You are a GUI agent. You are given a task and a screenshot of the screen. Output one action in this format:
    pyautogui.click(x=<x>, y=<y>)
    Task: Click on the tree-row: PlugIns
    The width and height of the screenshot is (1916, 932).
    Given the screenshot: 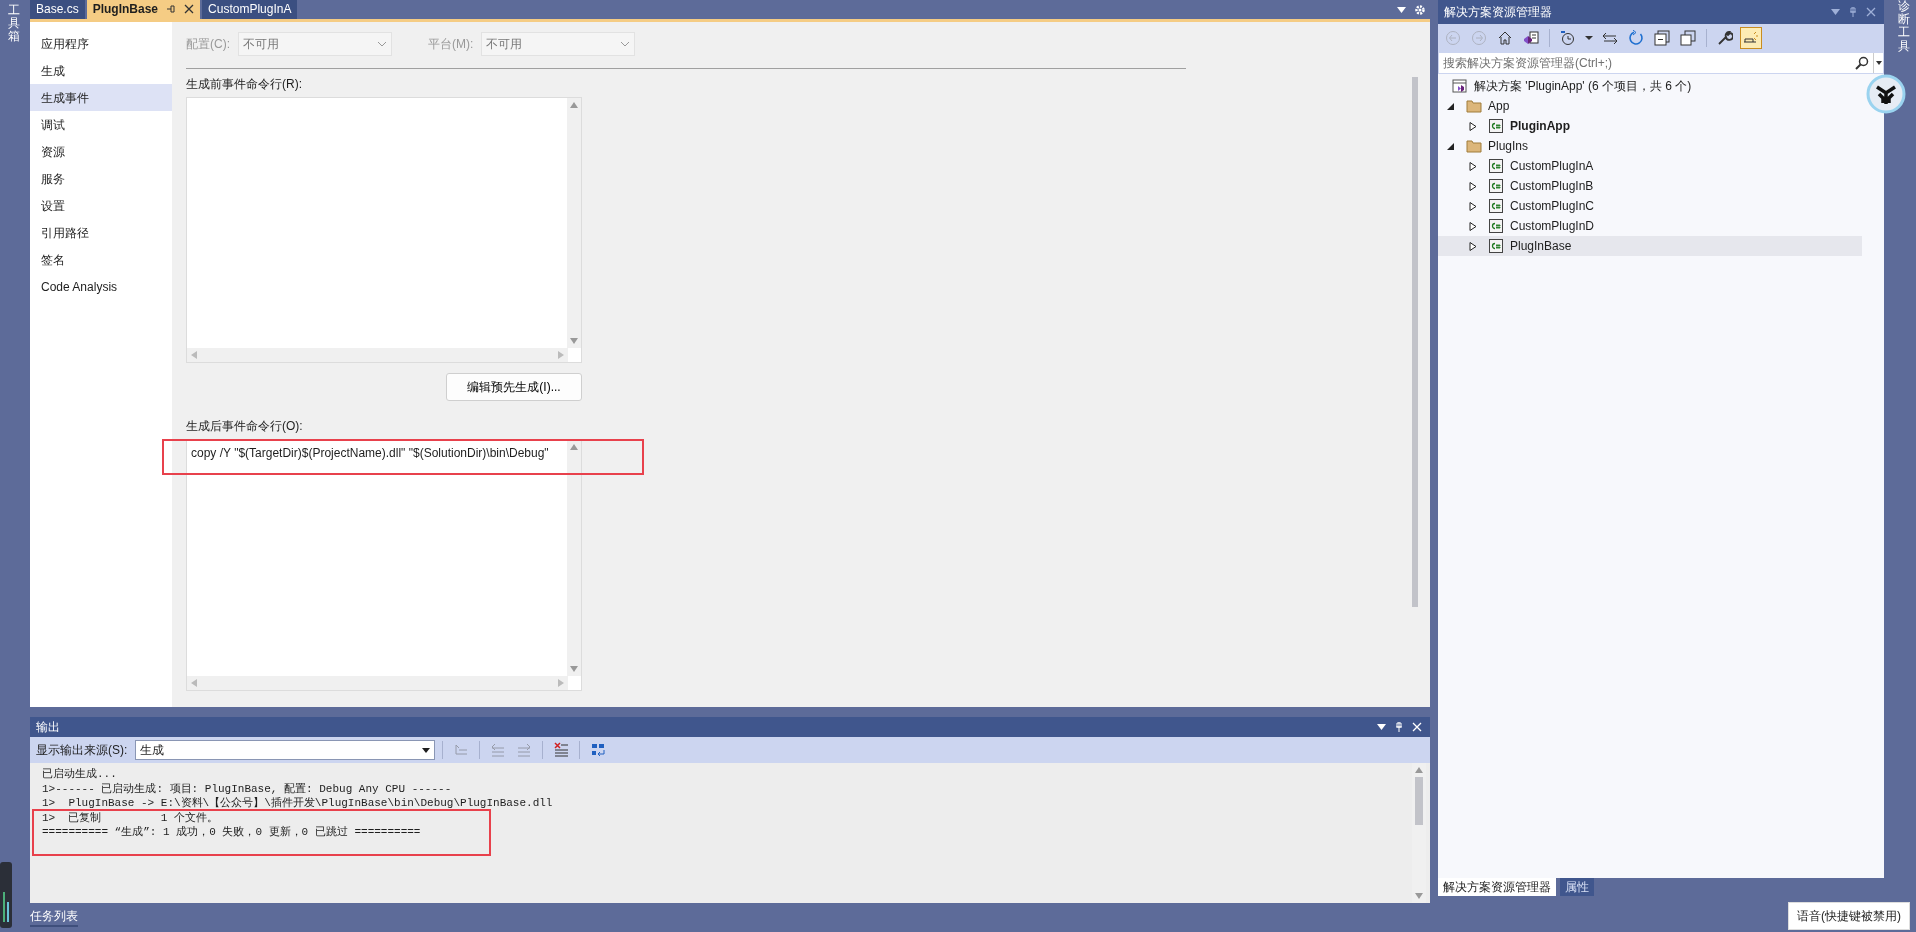 What is the action you would take?
    pyautogui.click(x=1650, y=146)
    